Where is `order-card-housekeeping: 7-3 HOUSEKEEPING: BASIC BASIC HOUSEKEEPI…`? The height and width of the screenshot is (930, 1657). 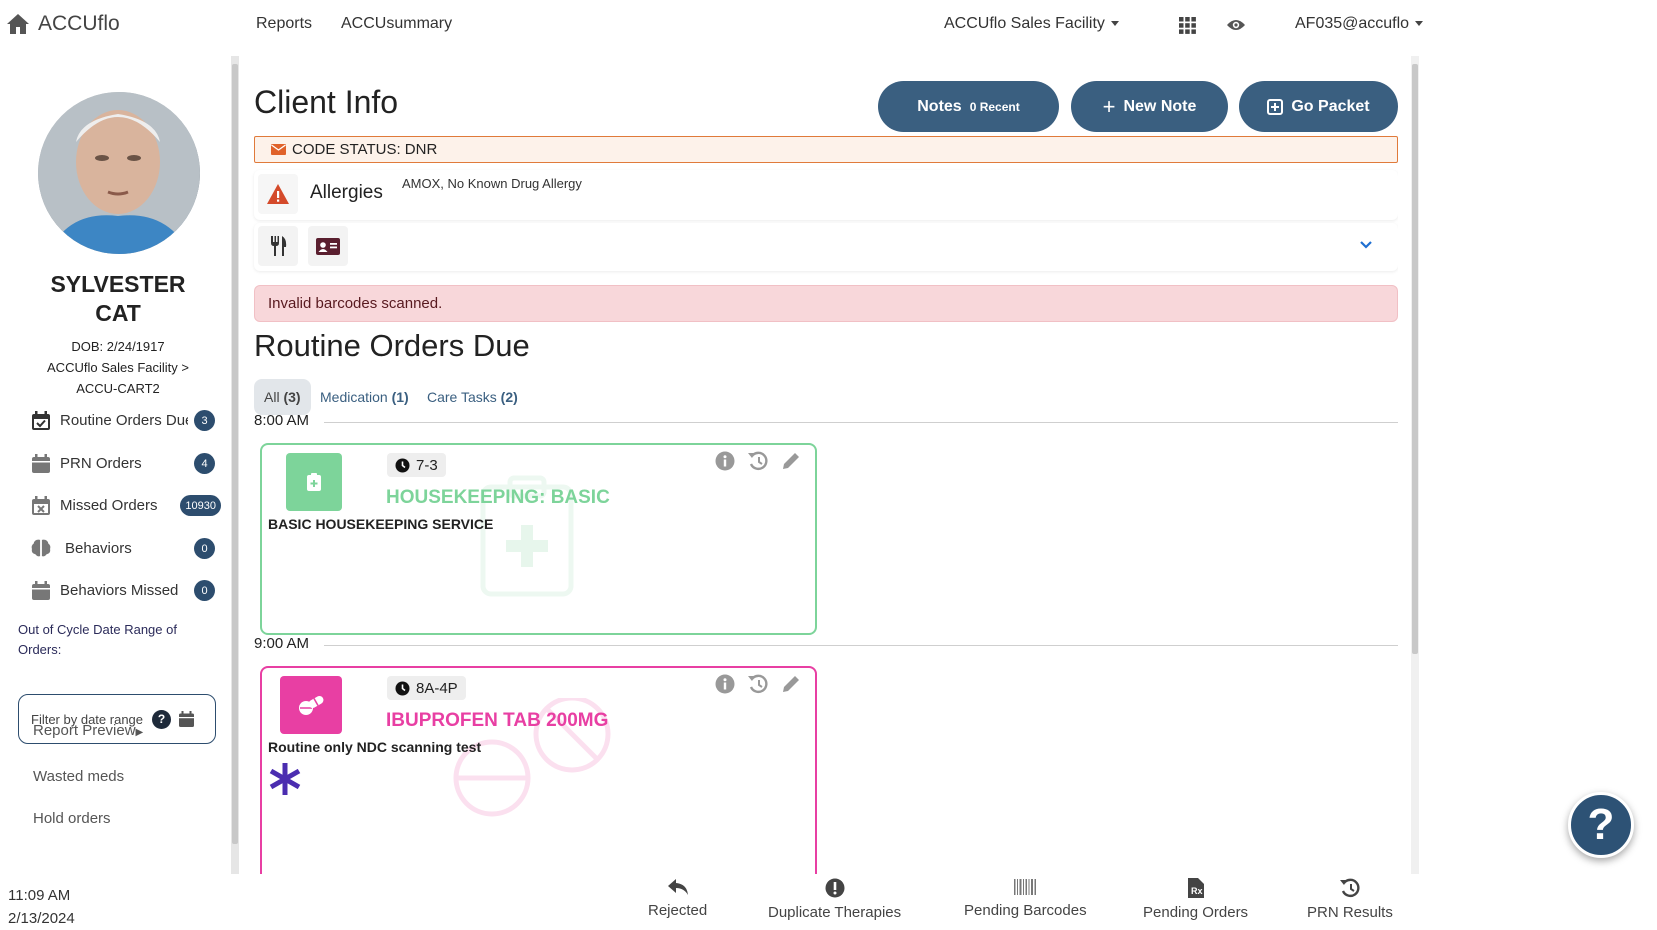 order-card-housekeeping: 7-3 HOUSEKEEPING: BASIC BASIC HOUSEKEEPI… is located at coordinates (538, 539).